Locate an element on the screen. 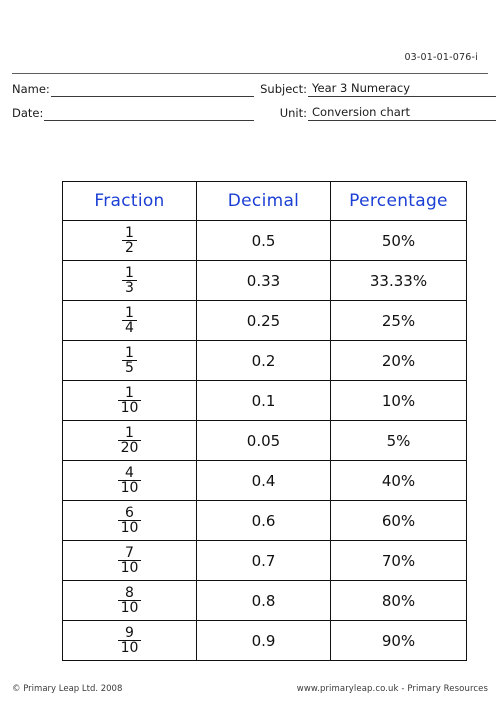 Image resolution: width=500 pixels, height=708 pixels. fraction-glyph: 1 10 is located at coordinates (129, 399).